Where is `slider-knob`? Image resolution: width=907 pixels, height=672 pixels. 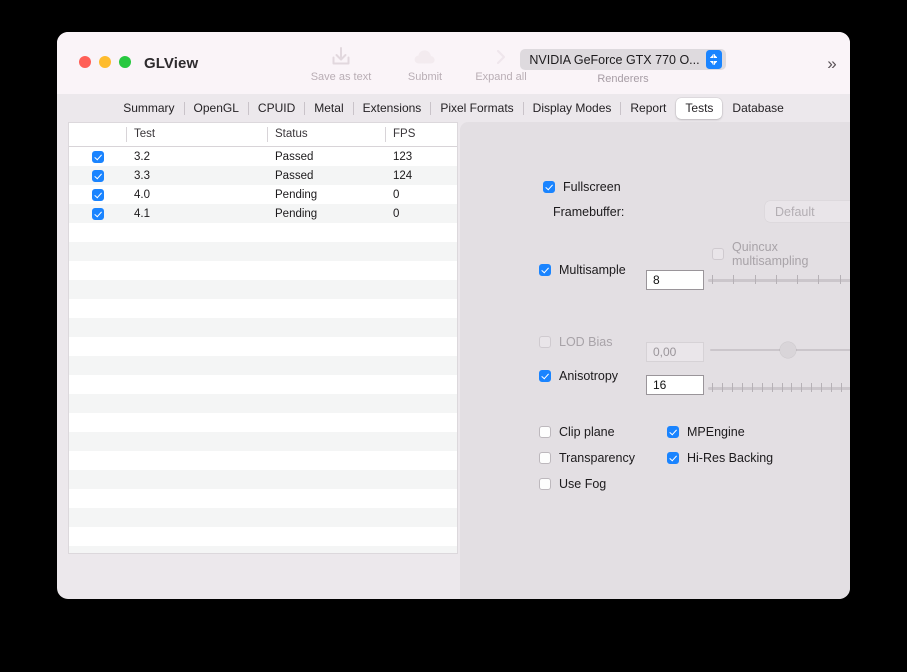 slider-knob is located at coordinates (788, 350).